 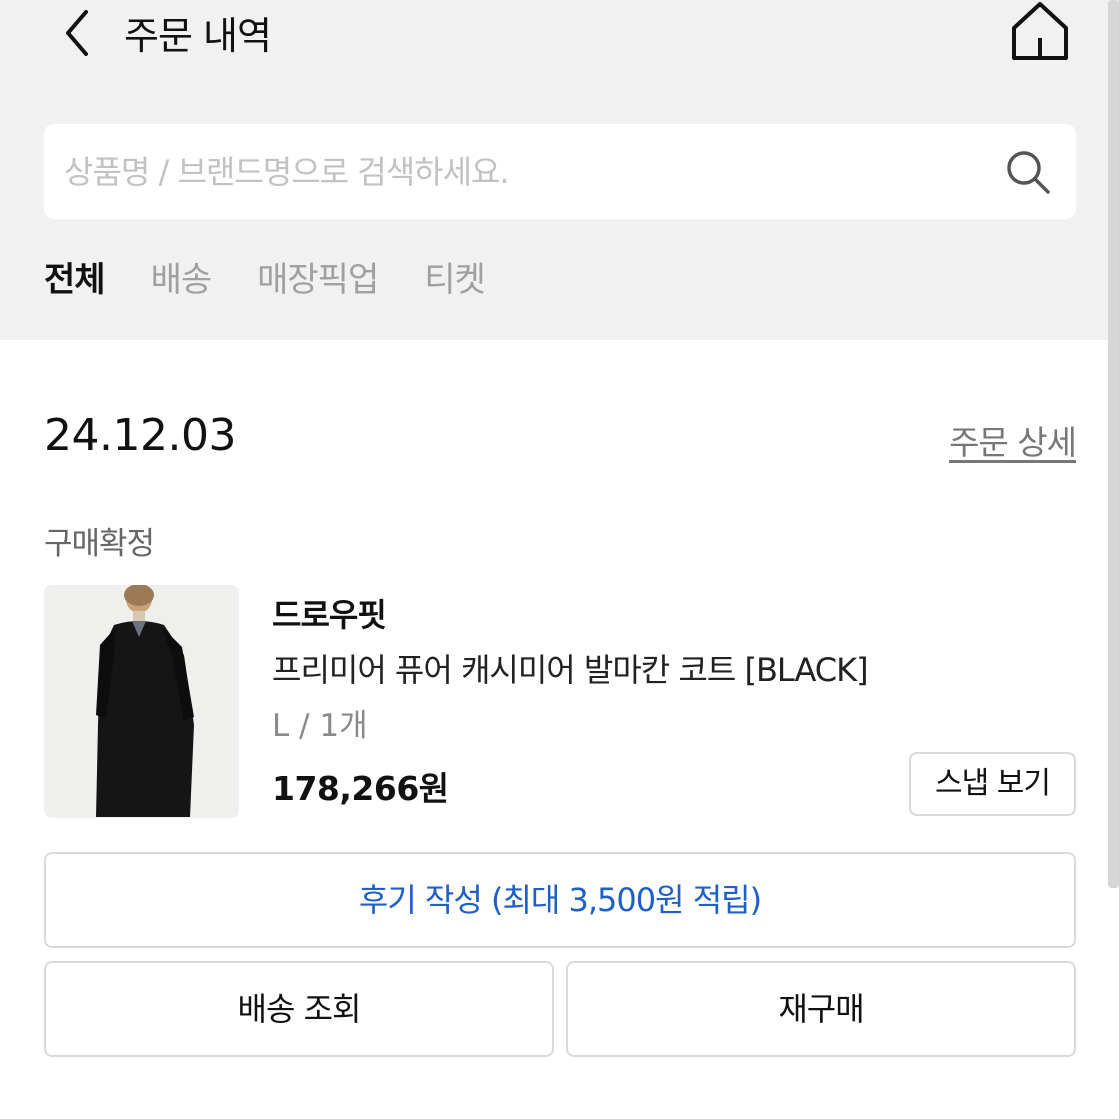 I want to click on order-date: 24.12.03, so click(x=140, y=435).